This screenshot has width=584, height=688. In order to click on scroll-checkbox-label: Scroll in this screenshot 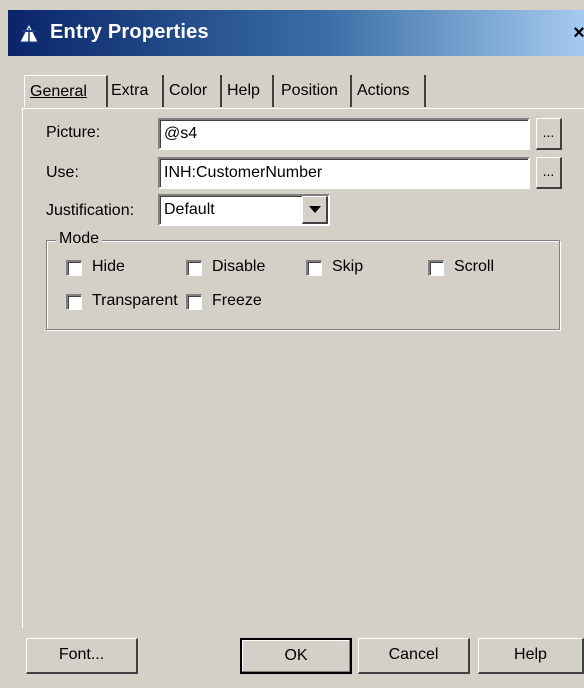, I will do `click(474, 266)`.